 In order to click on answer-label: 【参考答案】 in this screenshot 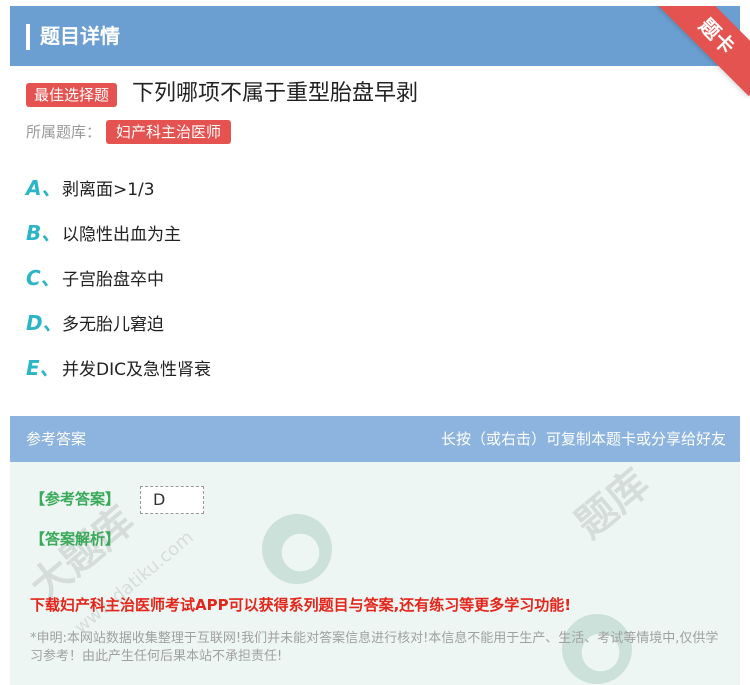, I will do `click(75, 499)`.